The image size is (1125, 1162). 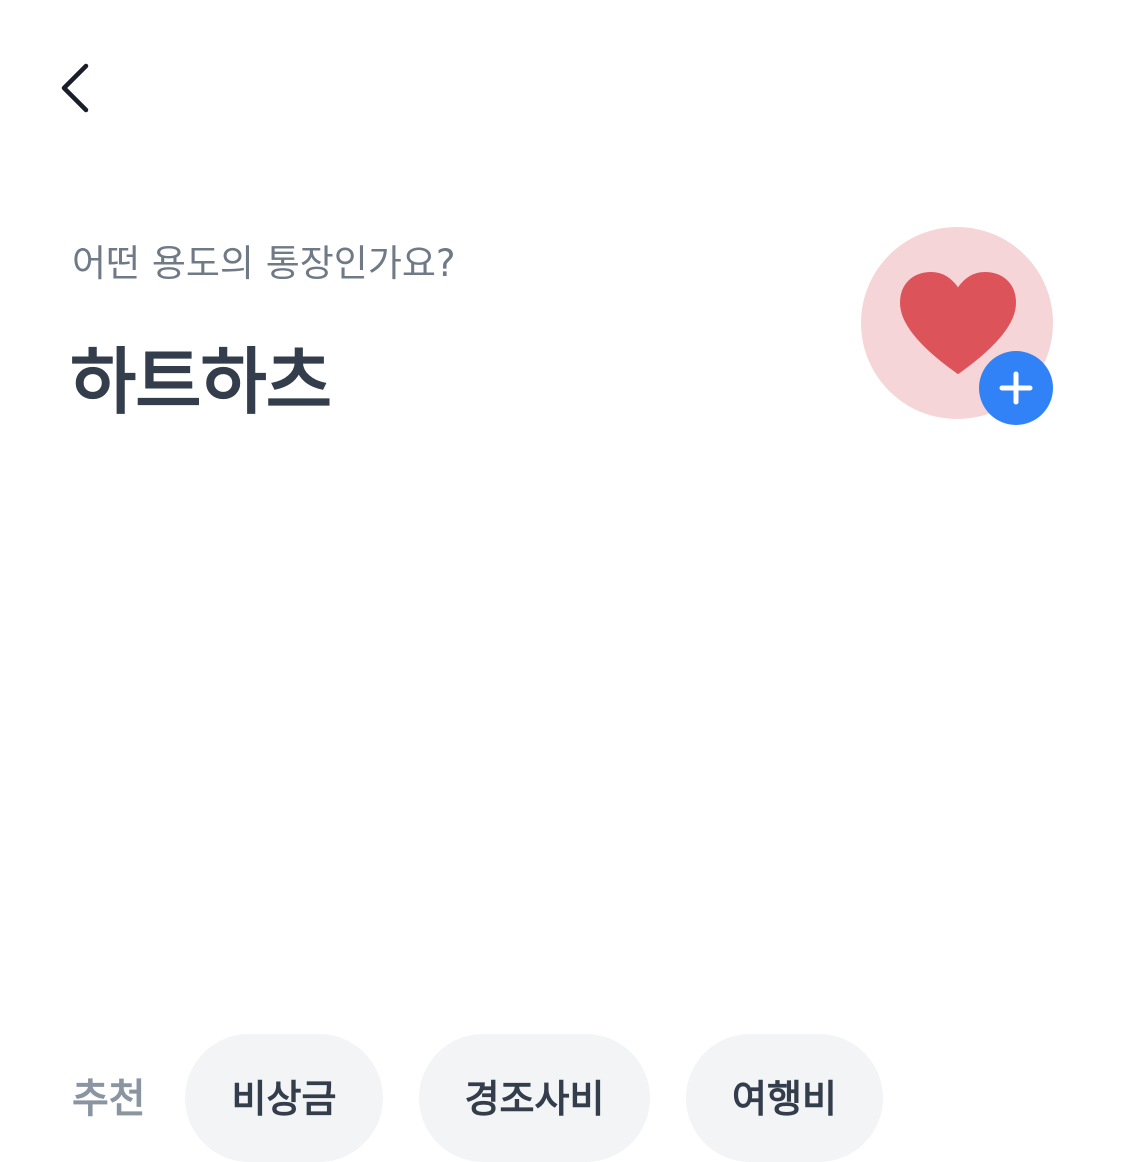 I want to click on back-button, so click(x=75, y=88).